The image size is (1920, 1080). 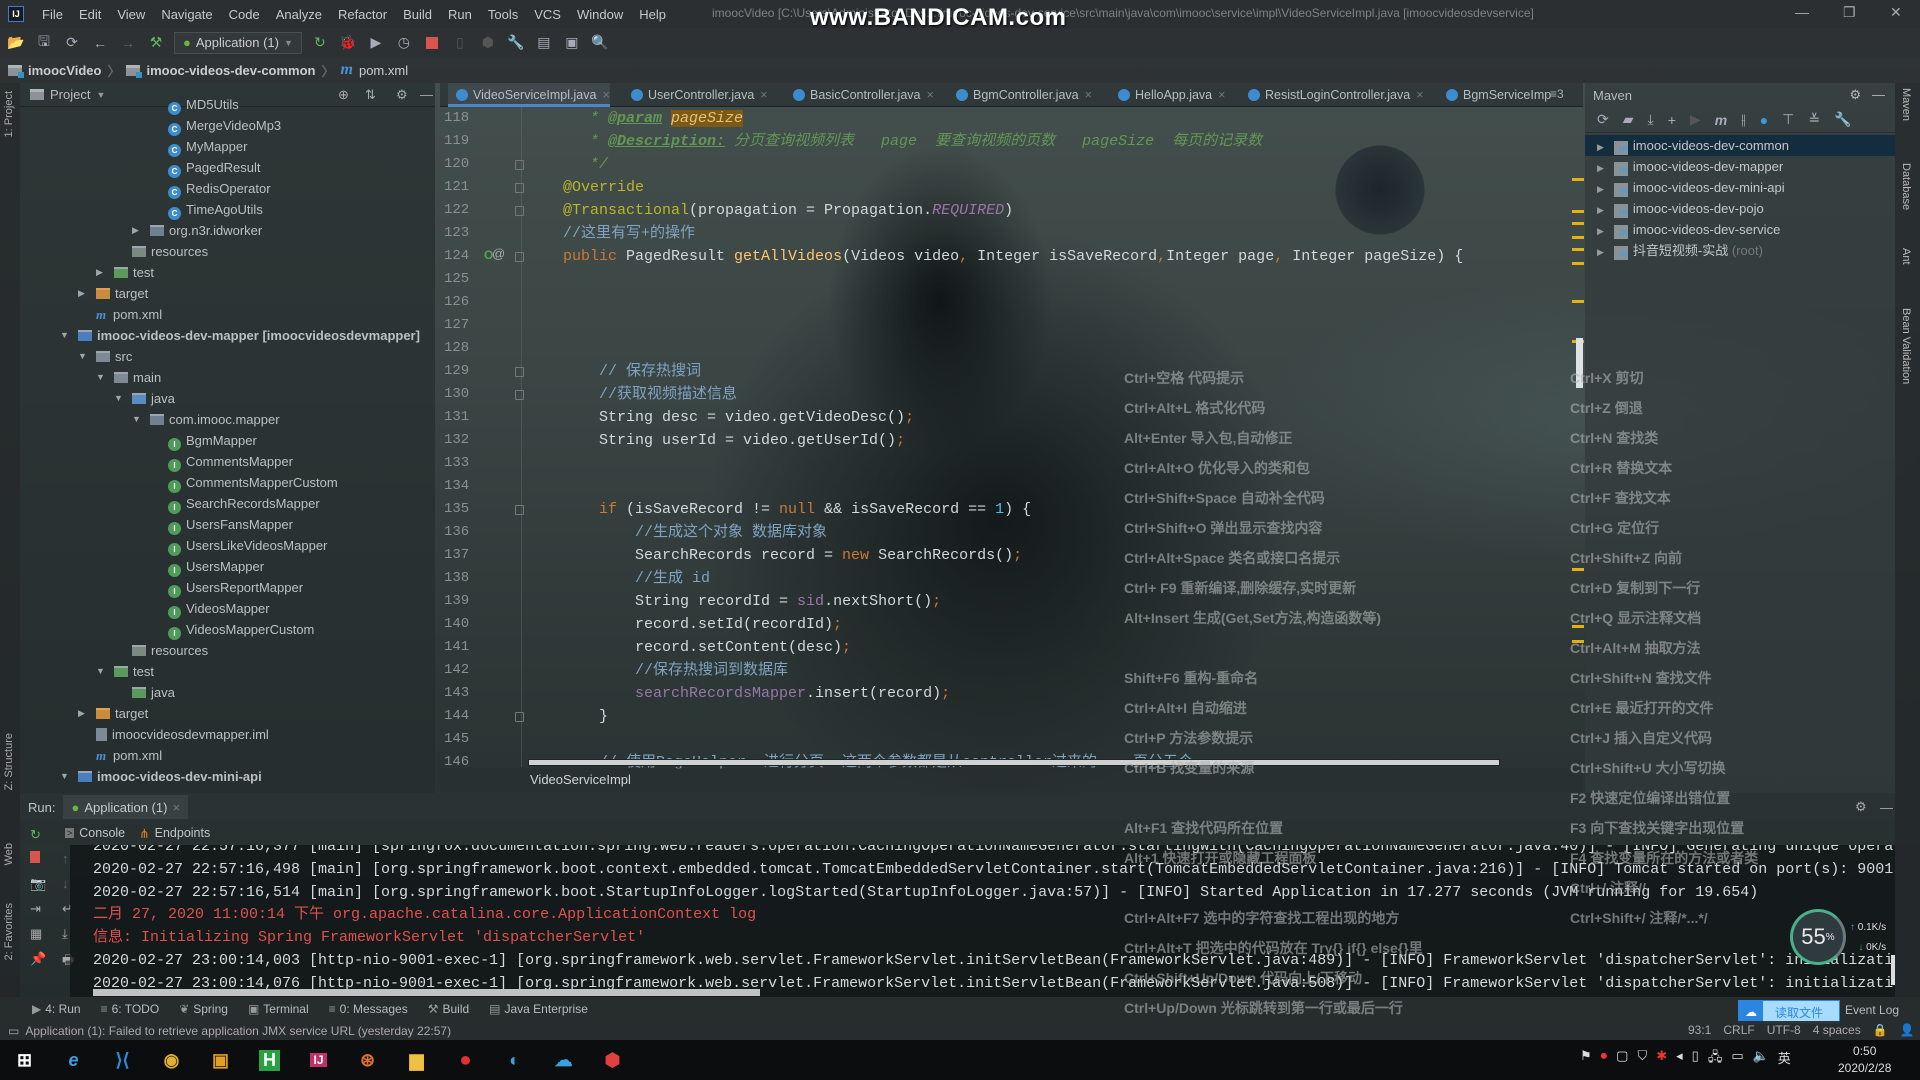 I want to click on notes-app-icon: ▣, so click(x=220, y=1060).